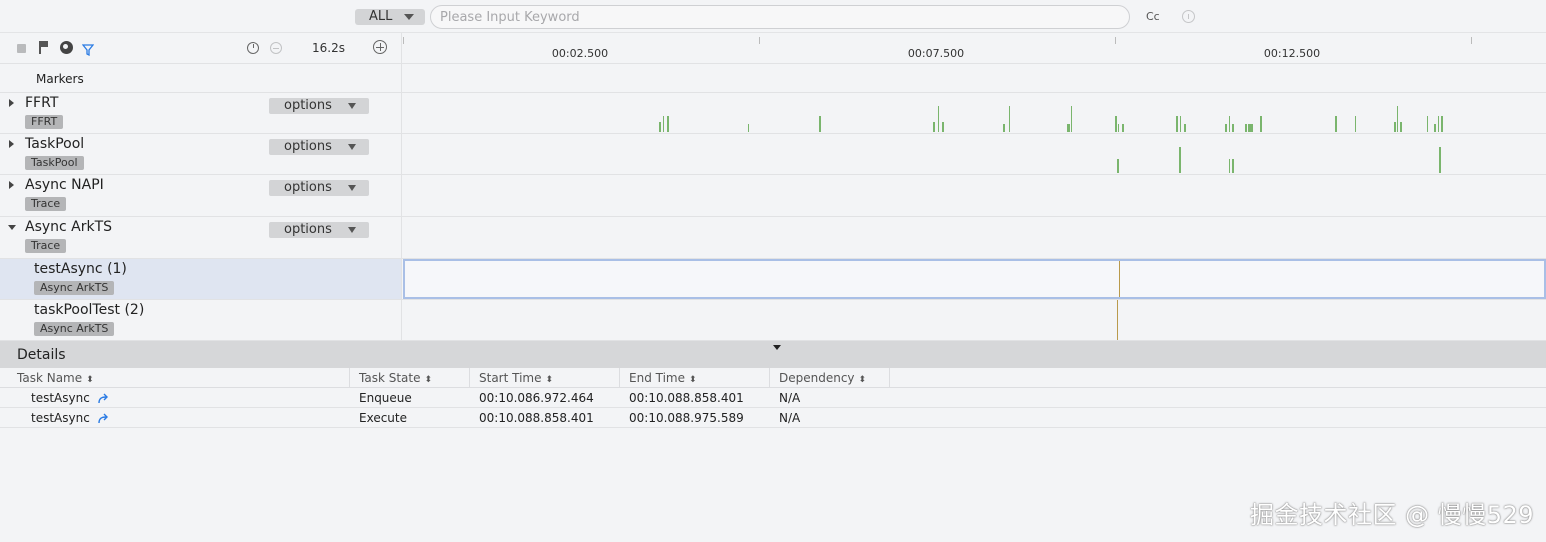 The height and width of the screenshot is (542, 1546). What do you see at coordinates (974, 154) in the screenshot?
I see `taskpool-track` at bounding box center [974, 154].